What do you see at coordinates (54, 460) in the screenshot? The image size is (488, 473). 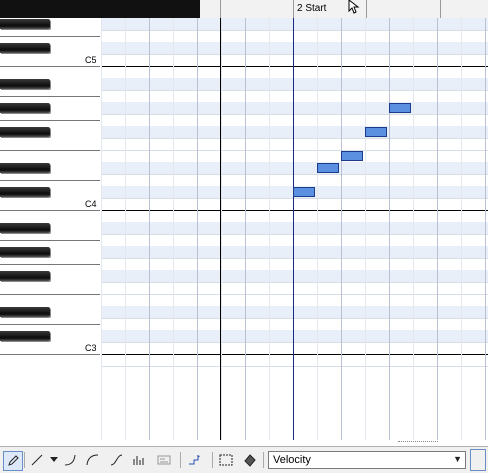 I see `dropdown-arrow-icon` at bounding box center [54, 460].